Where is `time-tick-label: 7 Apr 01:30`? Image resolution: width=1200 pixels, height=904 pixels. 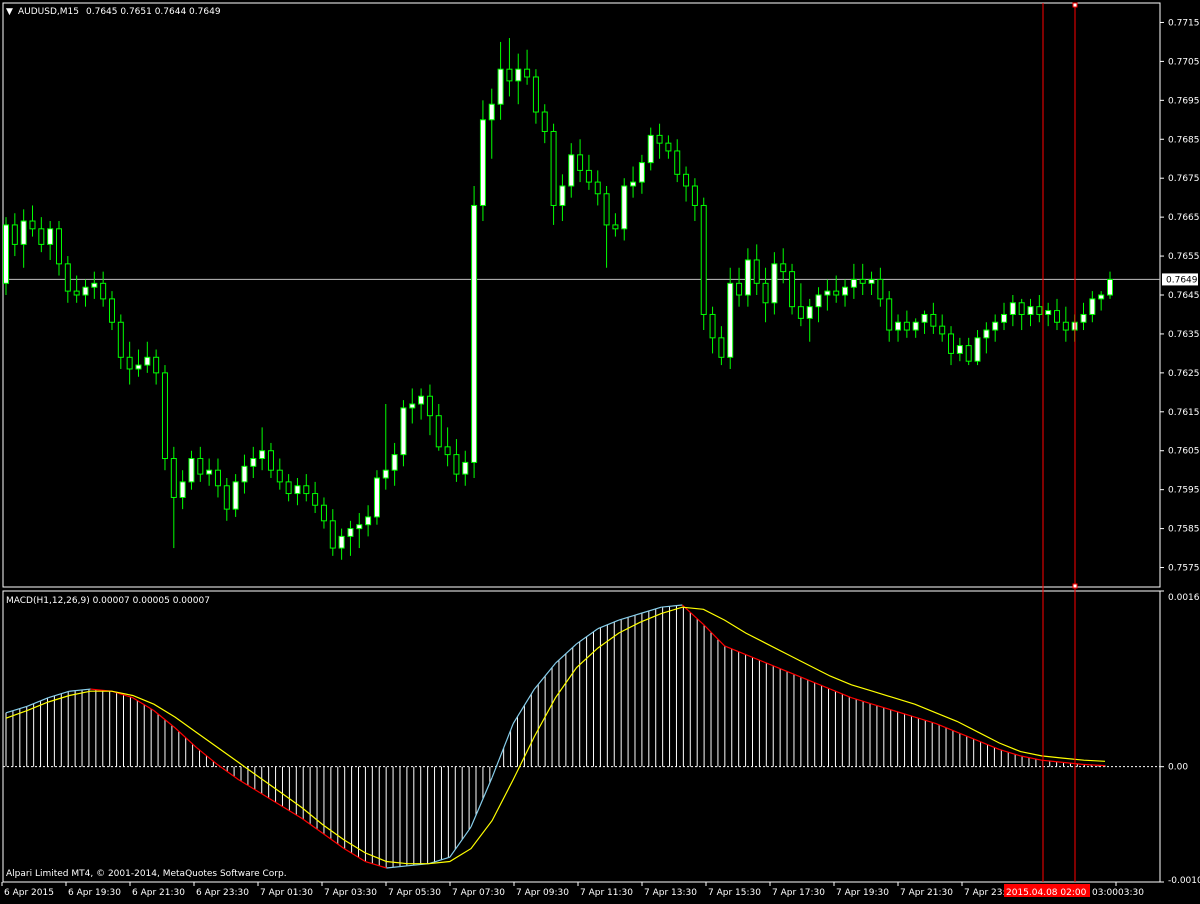
time-tick-label: 7 Apr 01:30 is located at coordinates (286, 893).